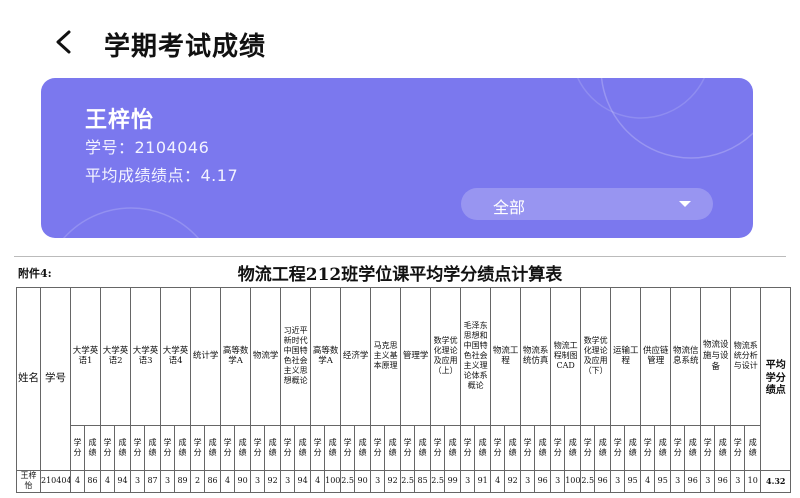  I want to click on course-header: 物流工程, so click(506, 356).